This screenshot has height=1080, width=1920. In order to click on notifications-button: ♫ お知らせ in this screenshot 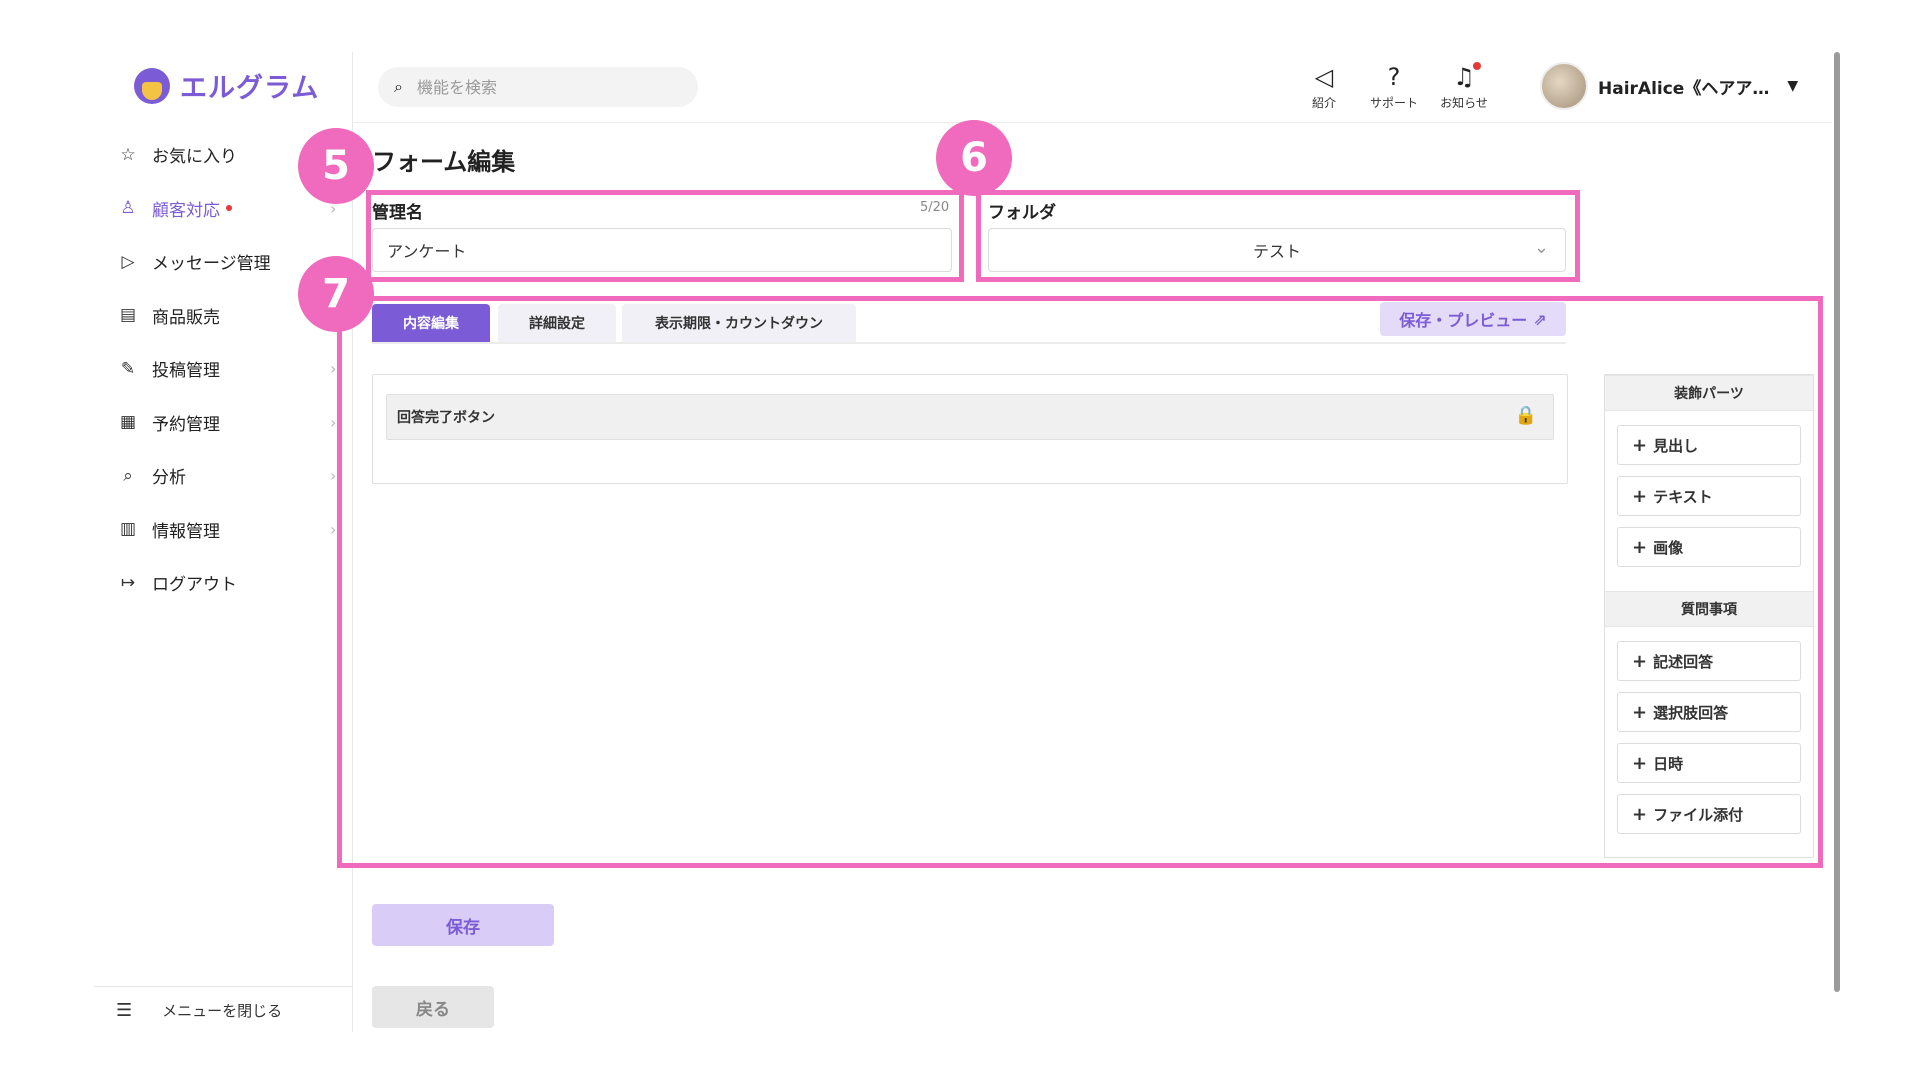, I will do `click(1464, 86)`.